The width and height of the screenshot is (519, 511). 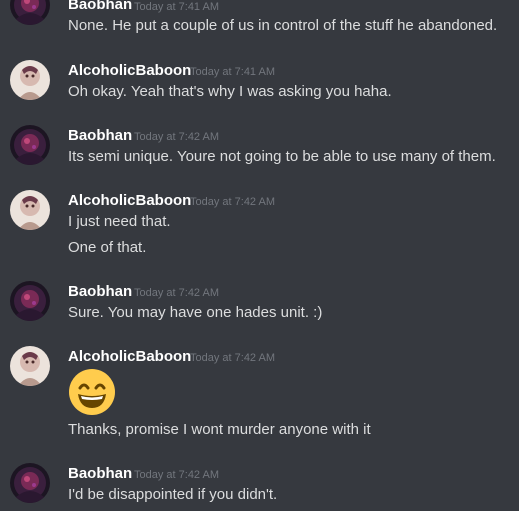 What do you see at coordinates (119, 221) in the screenshot?
I see `message-text: I just need that.` at bounding box center [119, 221].